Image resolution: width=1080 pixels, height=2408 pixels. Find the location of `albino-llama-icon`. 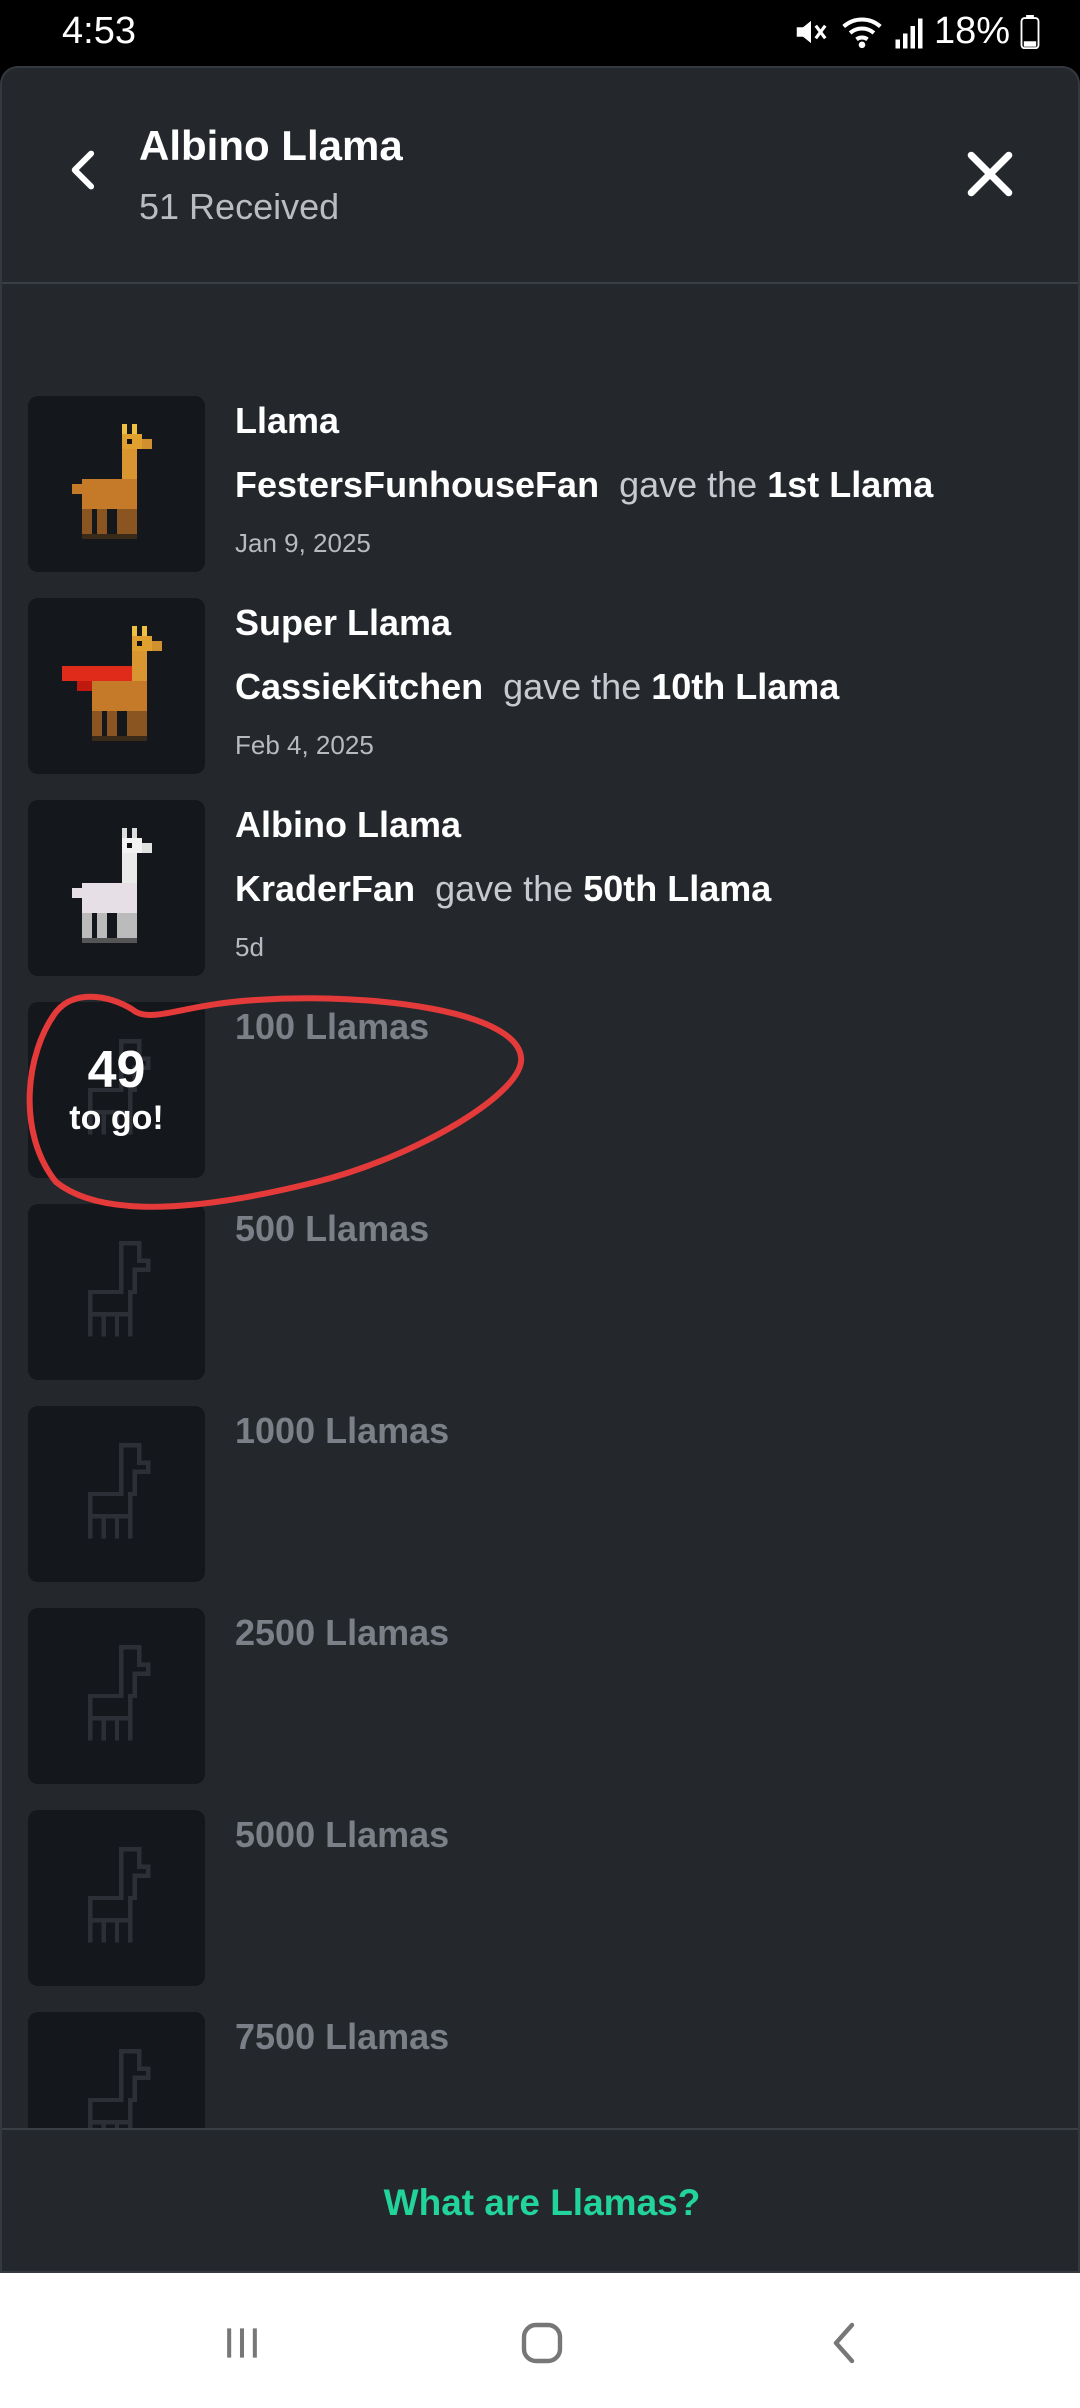

albino-llama-icon is located at coordinates (111, 885).